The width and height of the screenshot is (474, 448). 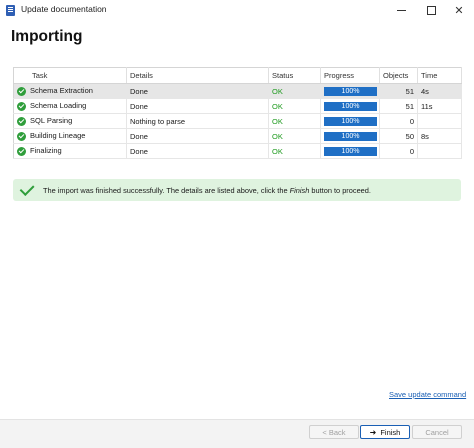 What do you see at coordinates (58, 106) in the screenshot?
I see `task-name: Schema Loading` at bounding box center [58, 106].